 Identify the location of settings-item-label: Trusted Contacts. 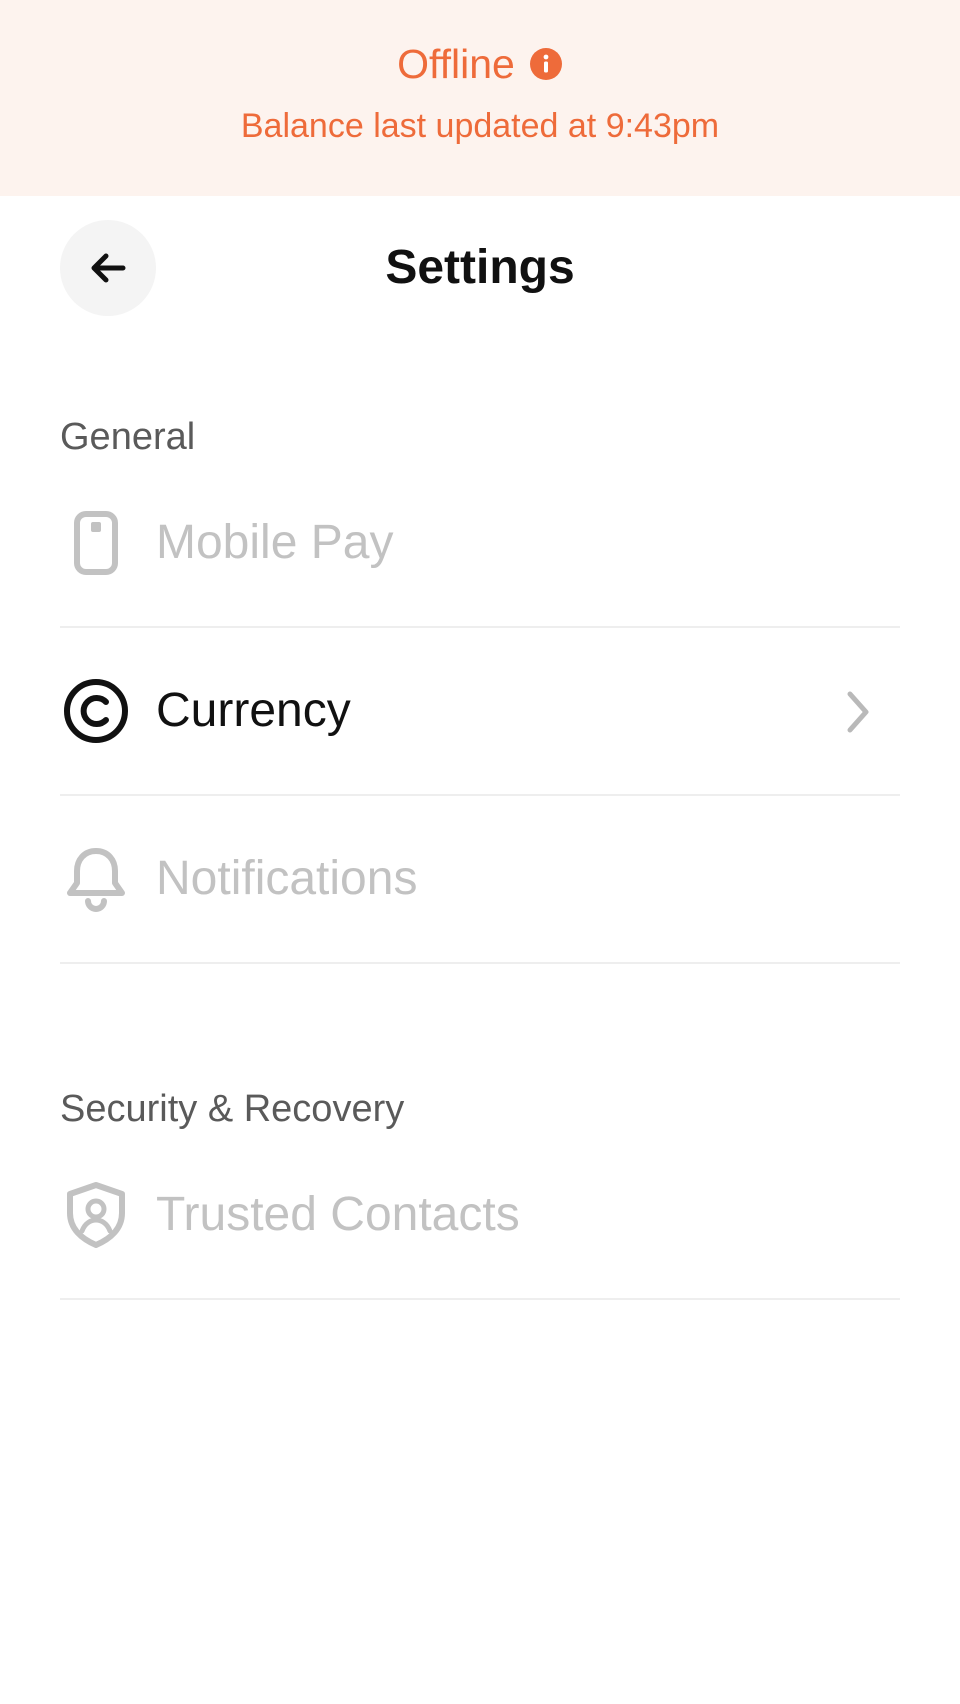
(338, 1214).